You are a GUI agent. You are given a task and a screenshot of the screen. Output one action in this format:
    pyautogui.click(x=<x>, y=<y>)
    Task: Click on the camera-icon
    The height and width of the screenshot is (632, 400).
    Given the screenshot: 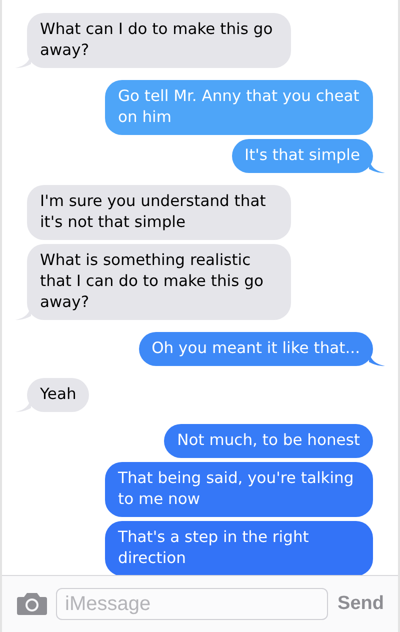 What is the action you would take?
    pyautogui.click(x=32, y=604)
    